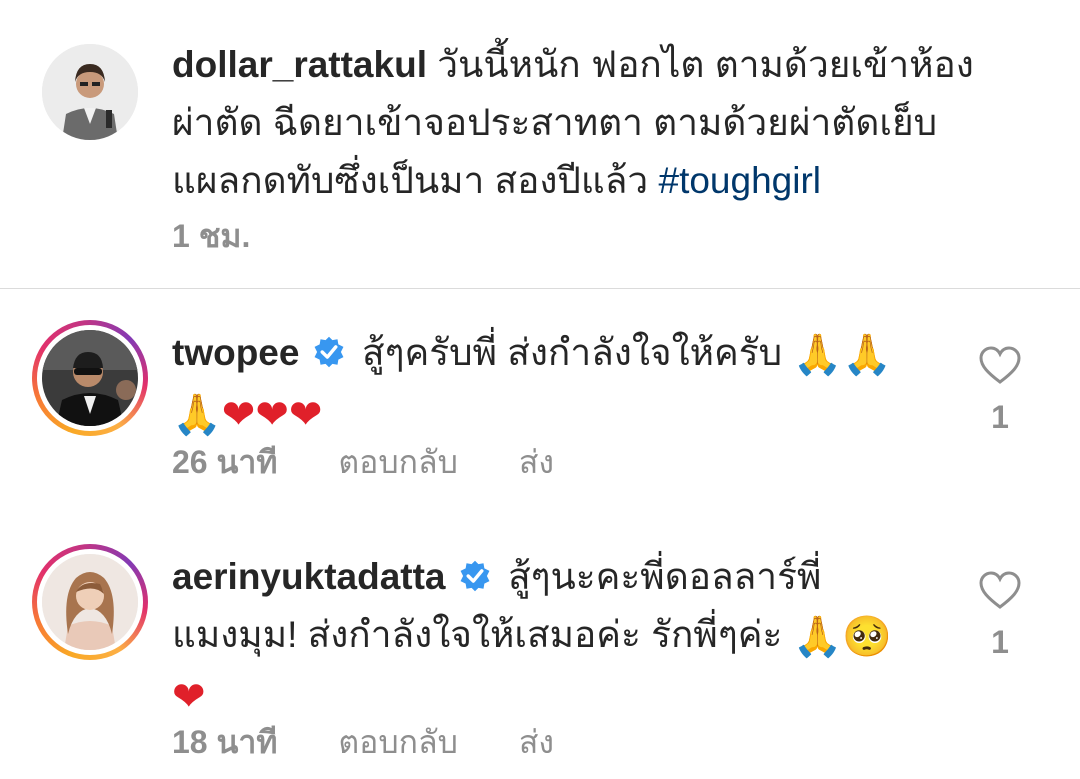 Image resolution: width=1080 pixels, height=779 pixels. Describe the element at coordinates (477, 634) in the screenshot. I see `comment-line-2: แมงมุม! ส่งกำลังใจให้เสมอค่ะ รักพี่ๆค่ะ` at that location.